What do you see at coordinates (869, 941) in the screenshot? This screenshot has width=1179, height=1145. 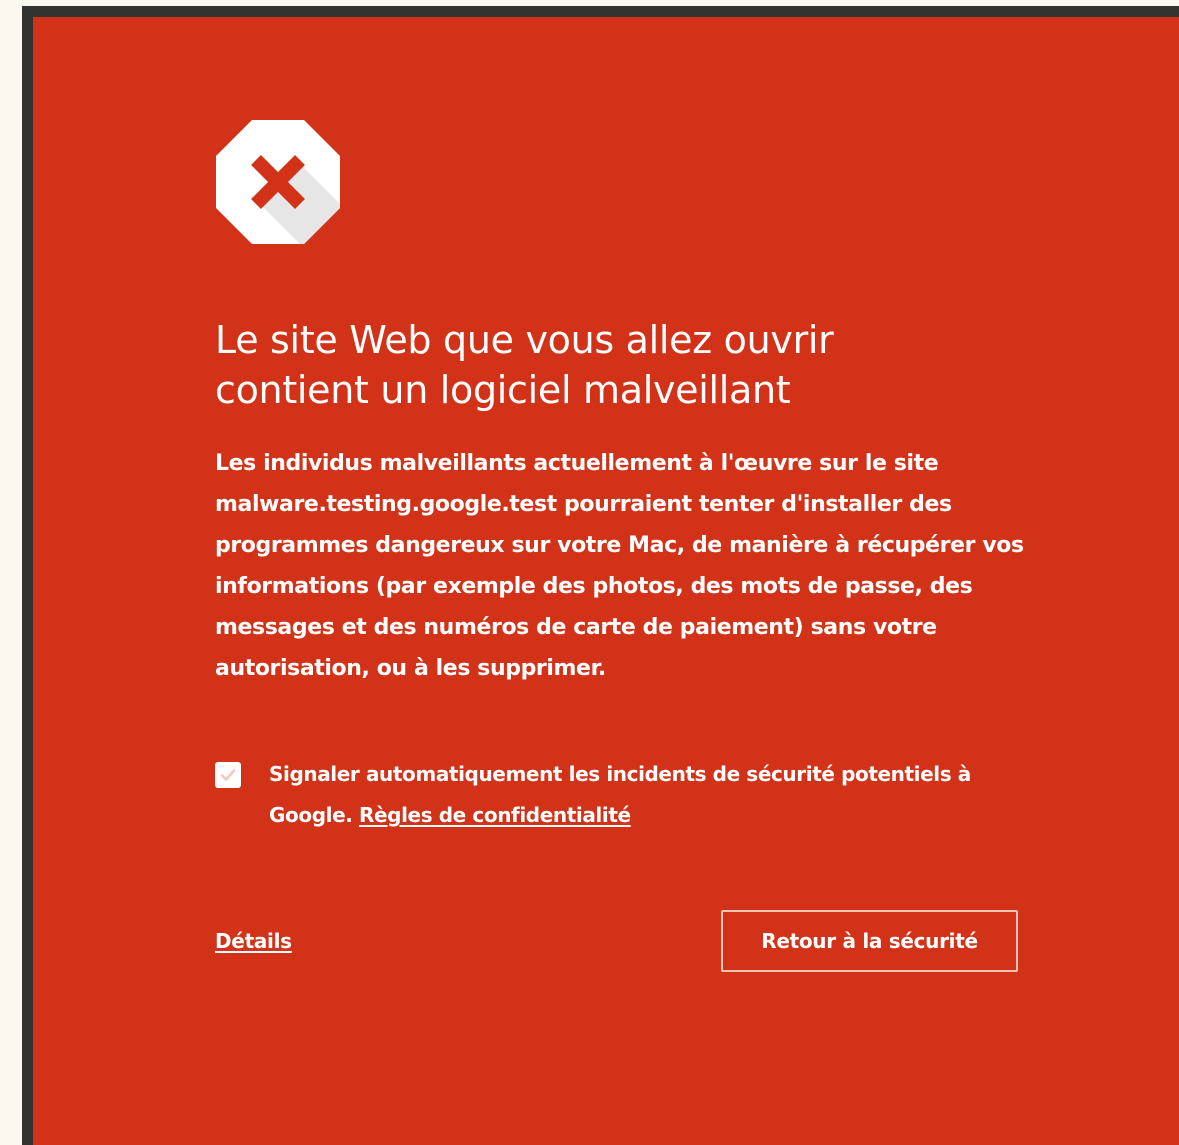 I see `back-to-safety-button: Retour à la sécurité` at bounding box center [869, 941].